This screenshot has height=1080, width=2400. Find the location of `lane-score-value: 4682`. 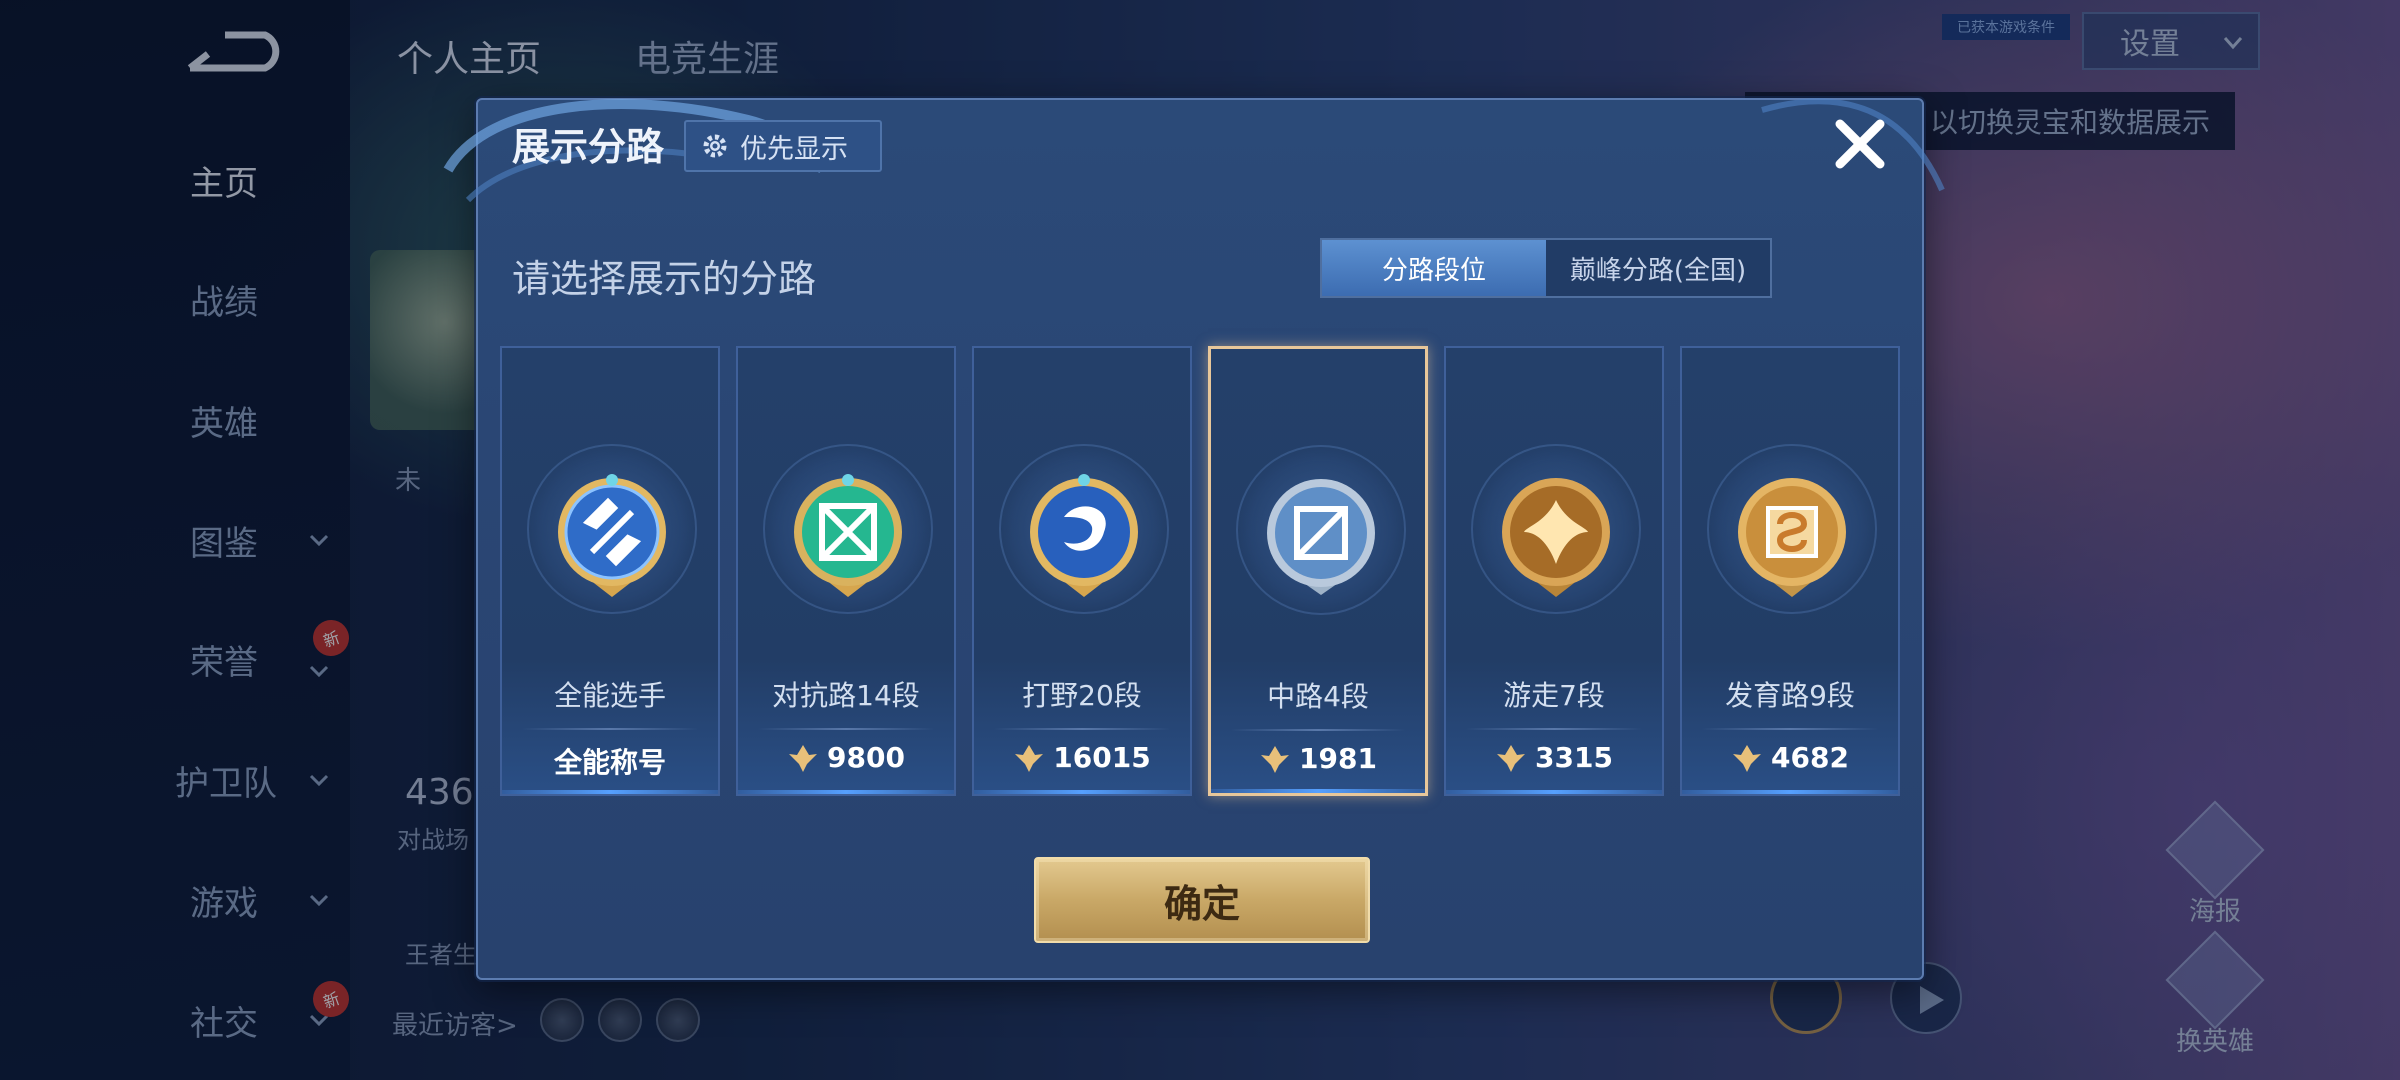

lane-score-value: 4682 is located at coordinates (1810, 757).